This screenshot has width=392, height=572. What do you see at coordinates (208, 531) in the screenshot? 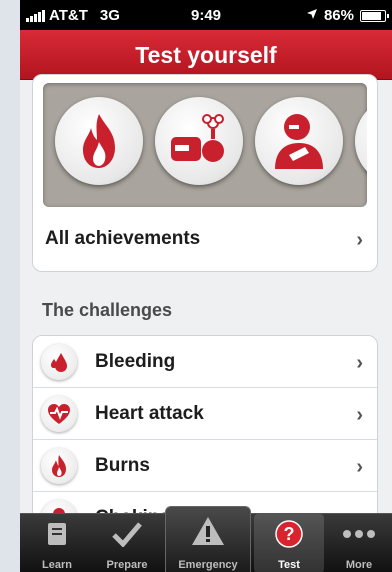
I see `warning-icon` at bounding box center [208, 531].